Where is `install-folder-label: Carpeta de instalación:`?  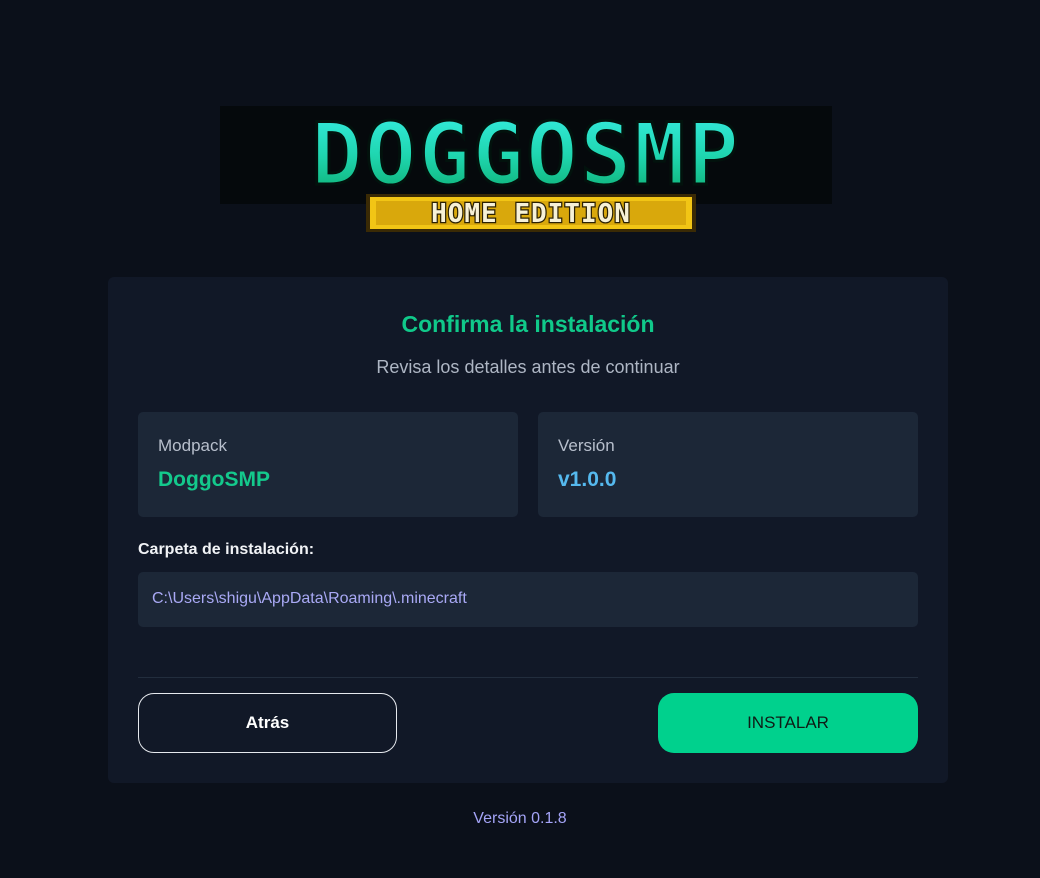 install-folder-label: Carpeta de instalación: is located at coordinates (226, 549).